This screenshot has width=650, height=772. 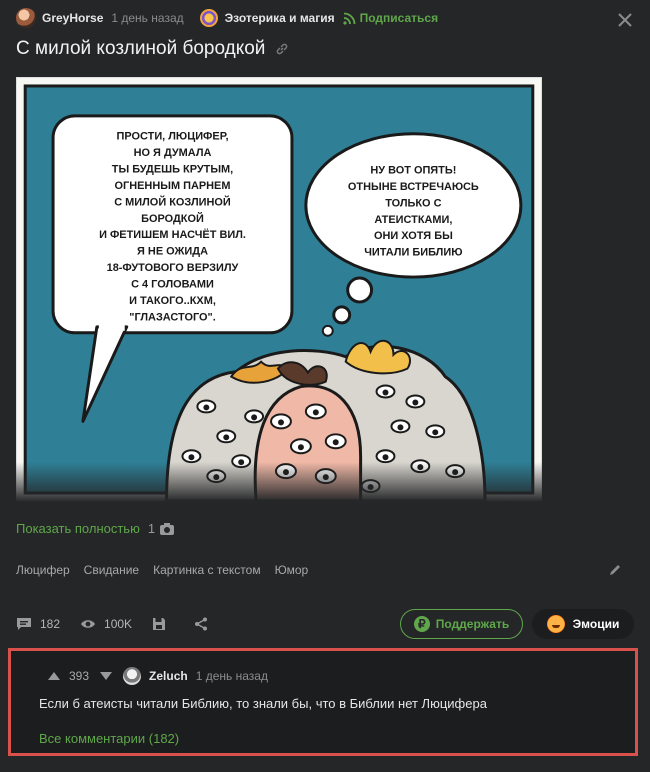 What do you see at coordinates (79, 676) in the screenshot?
I see `comment-score: 393` at bounding box center [79, 676].